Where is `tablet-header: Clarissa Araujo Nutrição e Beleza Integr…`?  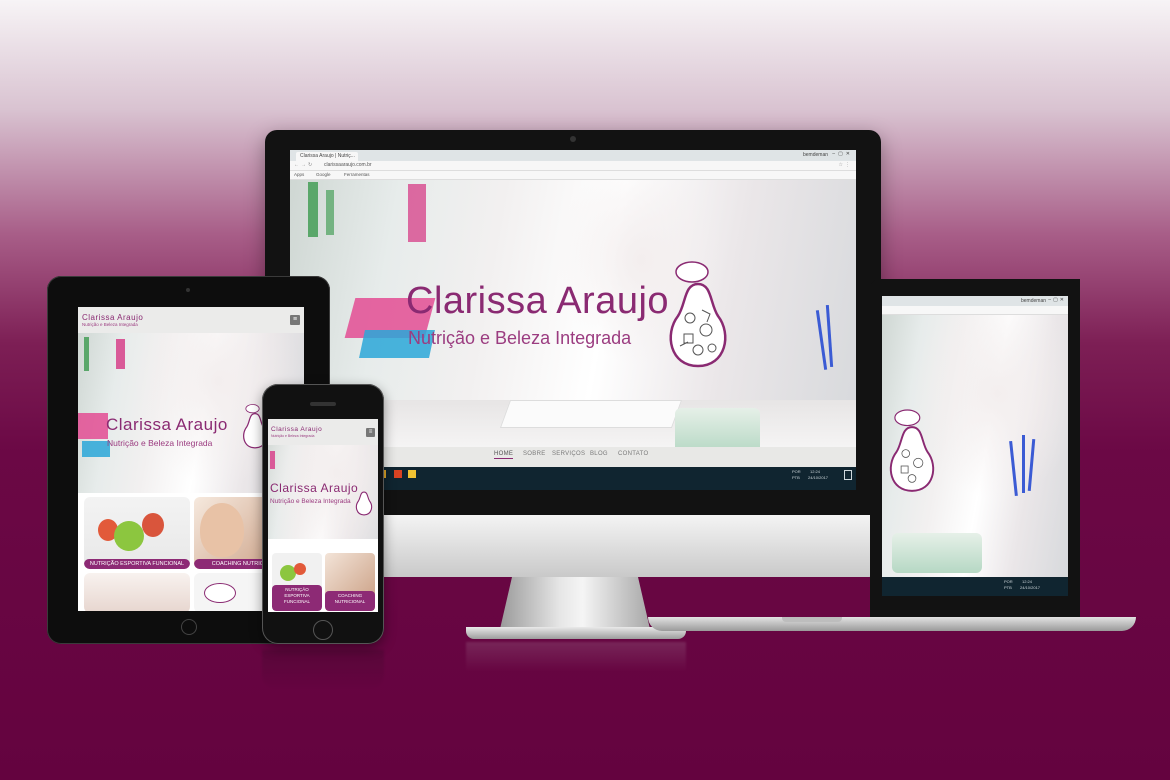
tablet-header: Clarissa Araujo Nutrição e Beleza Integr… is located at coordinates (191, 320).